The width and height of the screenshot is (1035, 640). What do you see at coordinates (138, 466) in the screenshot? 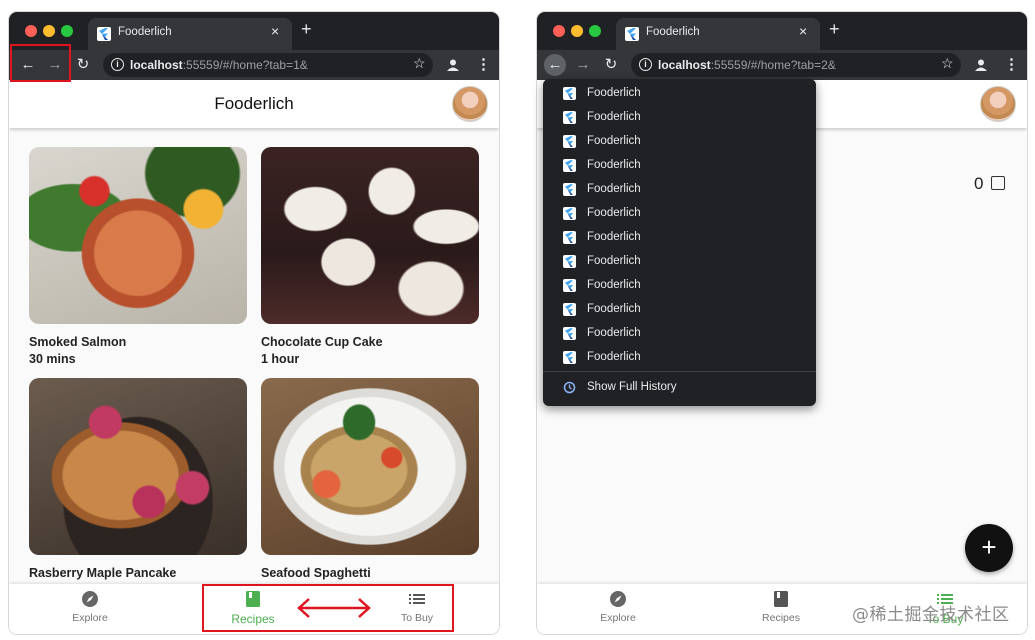
I see `rasberry-maple-pancake-image` at bounding box center [138, 466].